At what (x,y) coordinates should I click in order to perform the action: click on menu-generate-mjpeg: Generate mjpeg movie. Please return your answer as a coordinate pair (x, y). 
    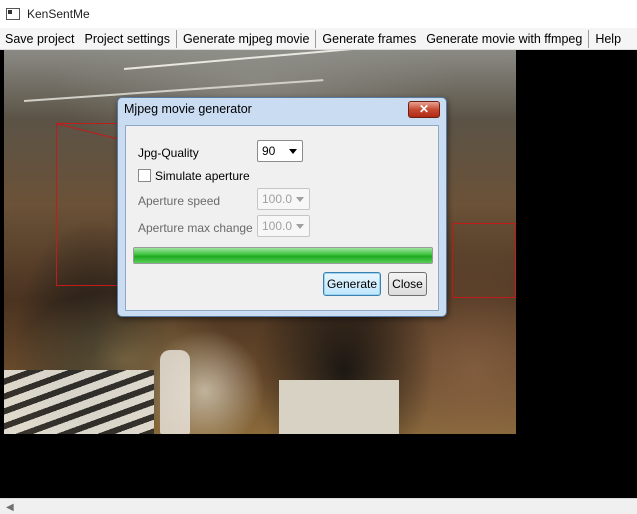
    Looking at the image, I should click on (246, 39).